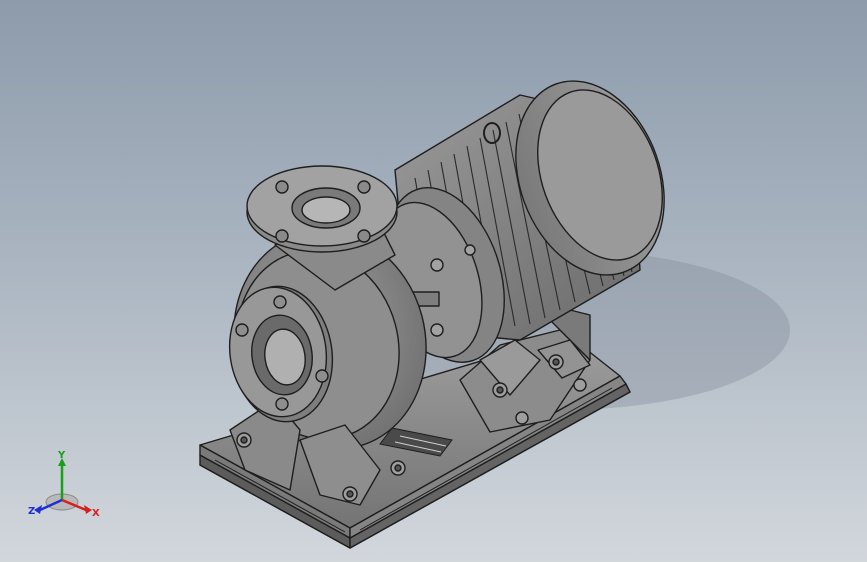 The height and width of the screenshot is (562, 867). What do you see at coordinates (61, 455) in the screenshot?
I see `triad-y-label: Y` at bounding box center [61, 455].